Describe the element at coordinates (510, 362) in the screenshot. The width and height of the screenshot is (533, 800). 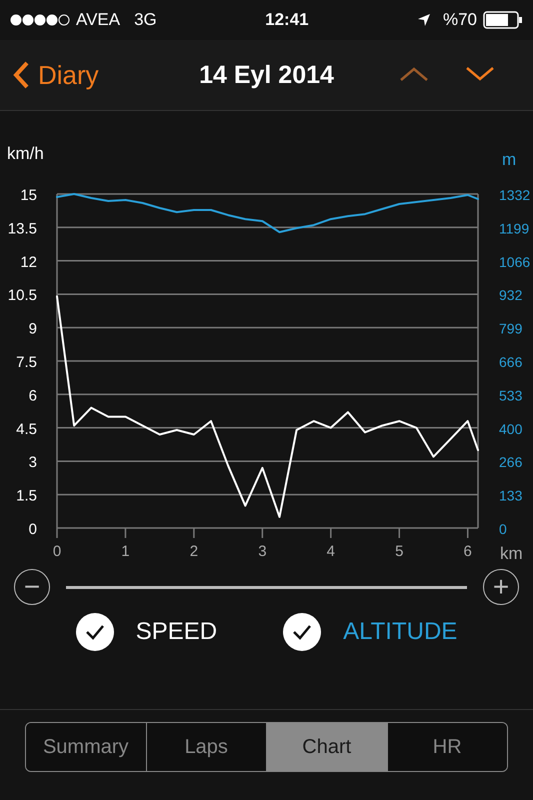
I see `tick-label: 666` at that location.